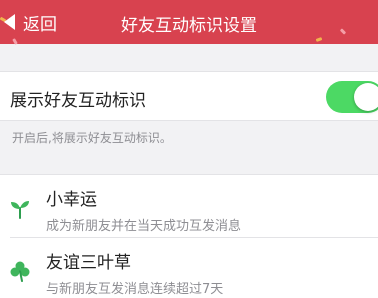  I want to click on badge-title: 小幸运, so click(71, 200).